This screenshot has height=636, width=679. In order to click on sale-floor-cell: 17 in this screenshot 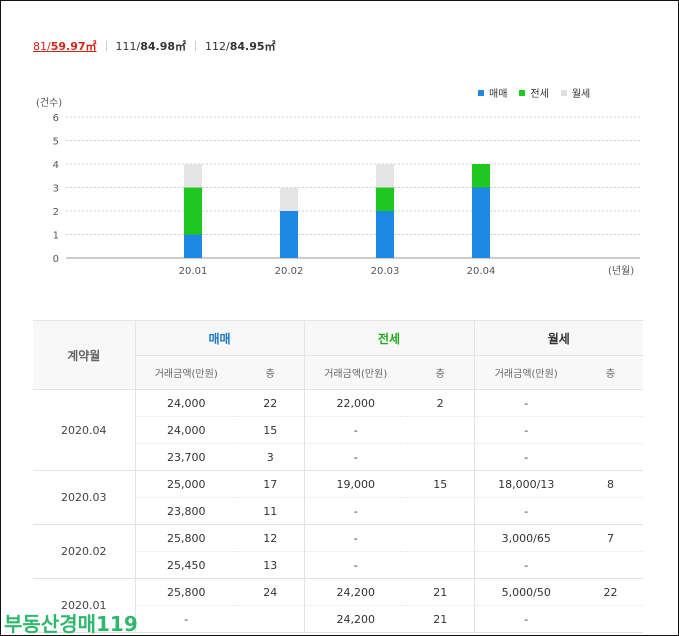, I will do `click(270, 484)`.